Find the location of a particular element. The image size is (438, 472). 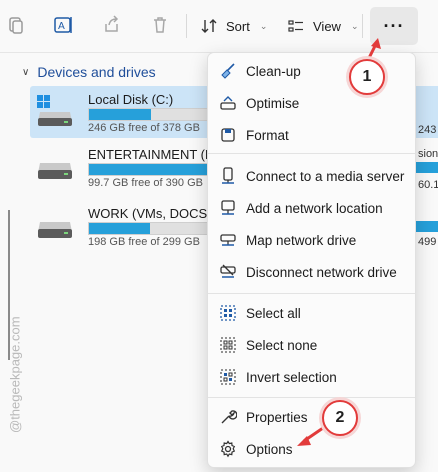

arrow-head-icon is located at coordinates (376, 43).